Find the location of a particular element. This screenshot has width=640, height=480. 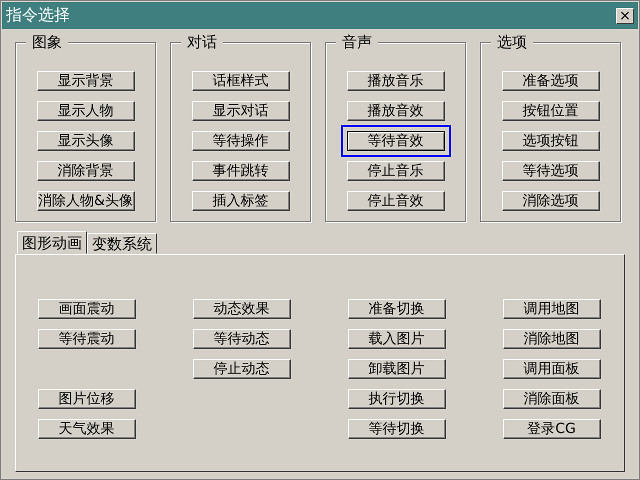

command-button: 显示背景 is located at coordinates (85, 81).